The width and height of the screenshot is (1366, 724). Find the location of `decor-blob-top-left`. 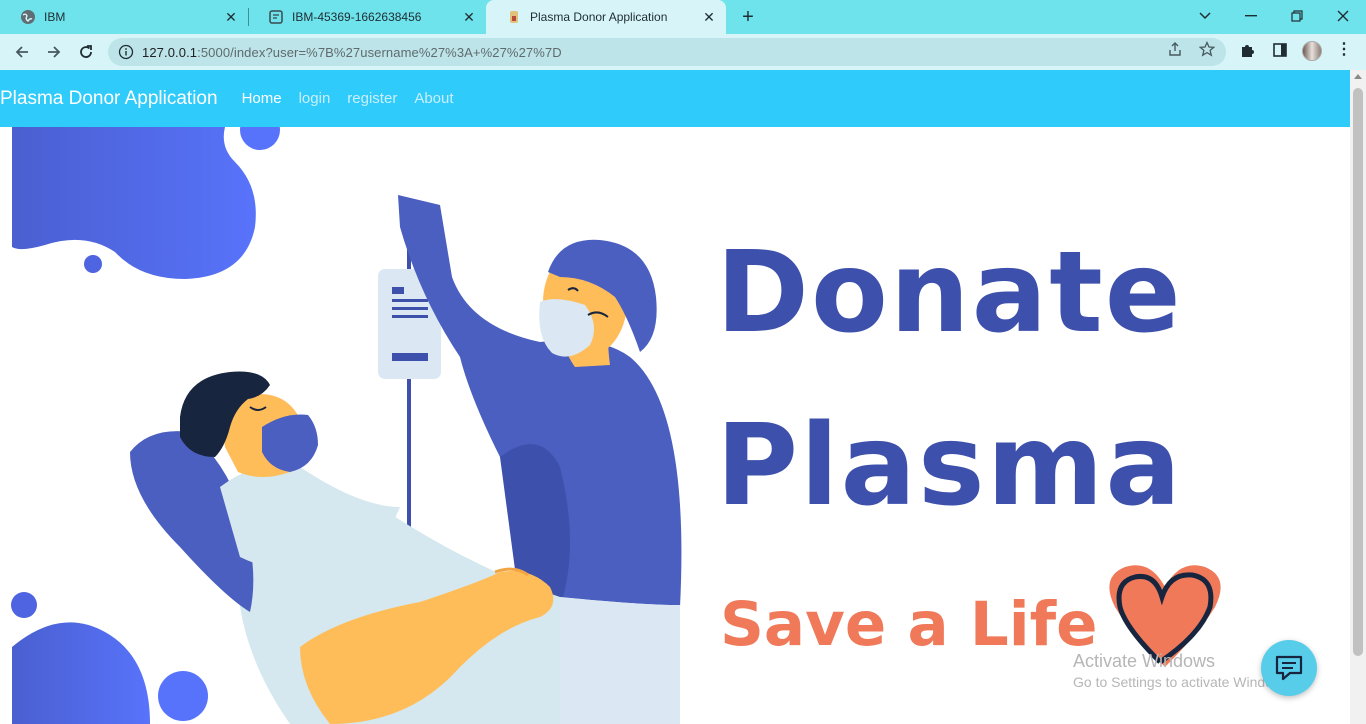

decor-blob-top-left is located at coordinates (134, 203).